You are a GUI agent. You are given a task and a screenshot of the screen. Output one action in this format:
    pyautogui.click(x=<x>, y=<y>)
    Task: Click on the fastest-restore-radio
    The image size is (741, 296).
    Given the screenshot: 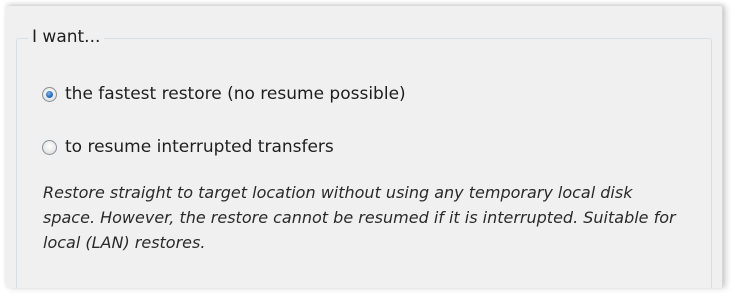 What is the action you would take?
    pyautogui.click(x=49, y=94)
    